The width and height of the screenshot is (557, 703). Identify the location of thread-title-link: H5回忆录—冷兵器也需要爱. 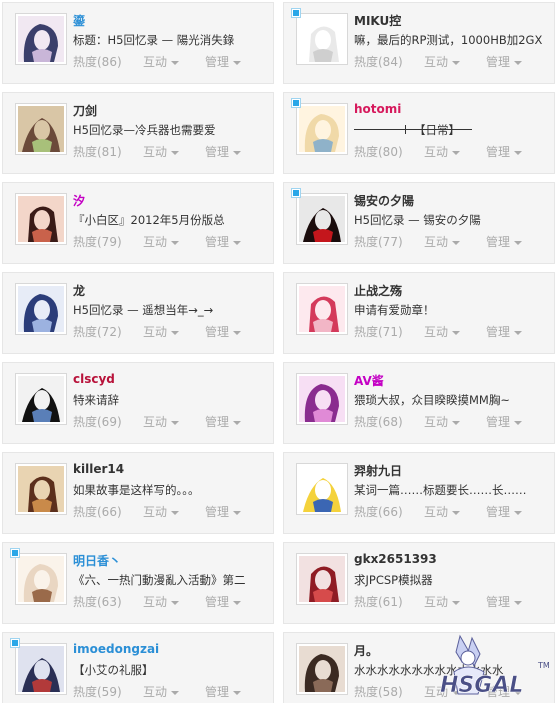
(171, 130).